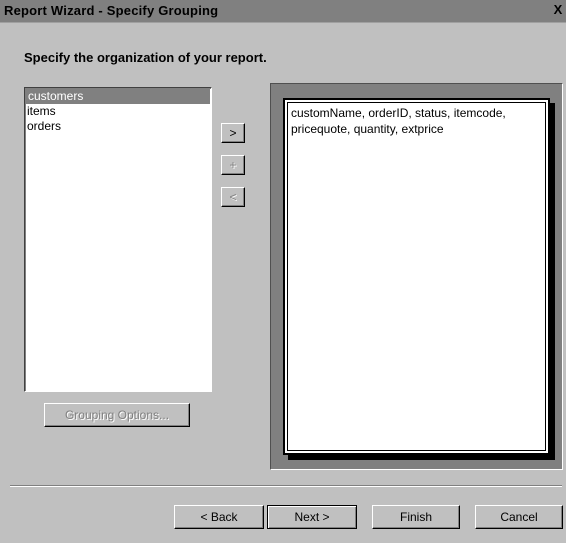  What do you see at coordinates (219, 517) in the screenshot?
I see `back-button: < Back` at bounding box center [219, 517].